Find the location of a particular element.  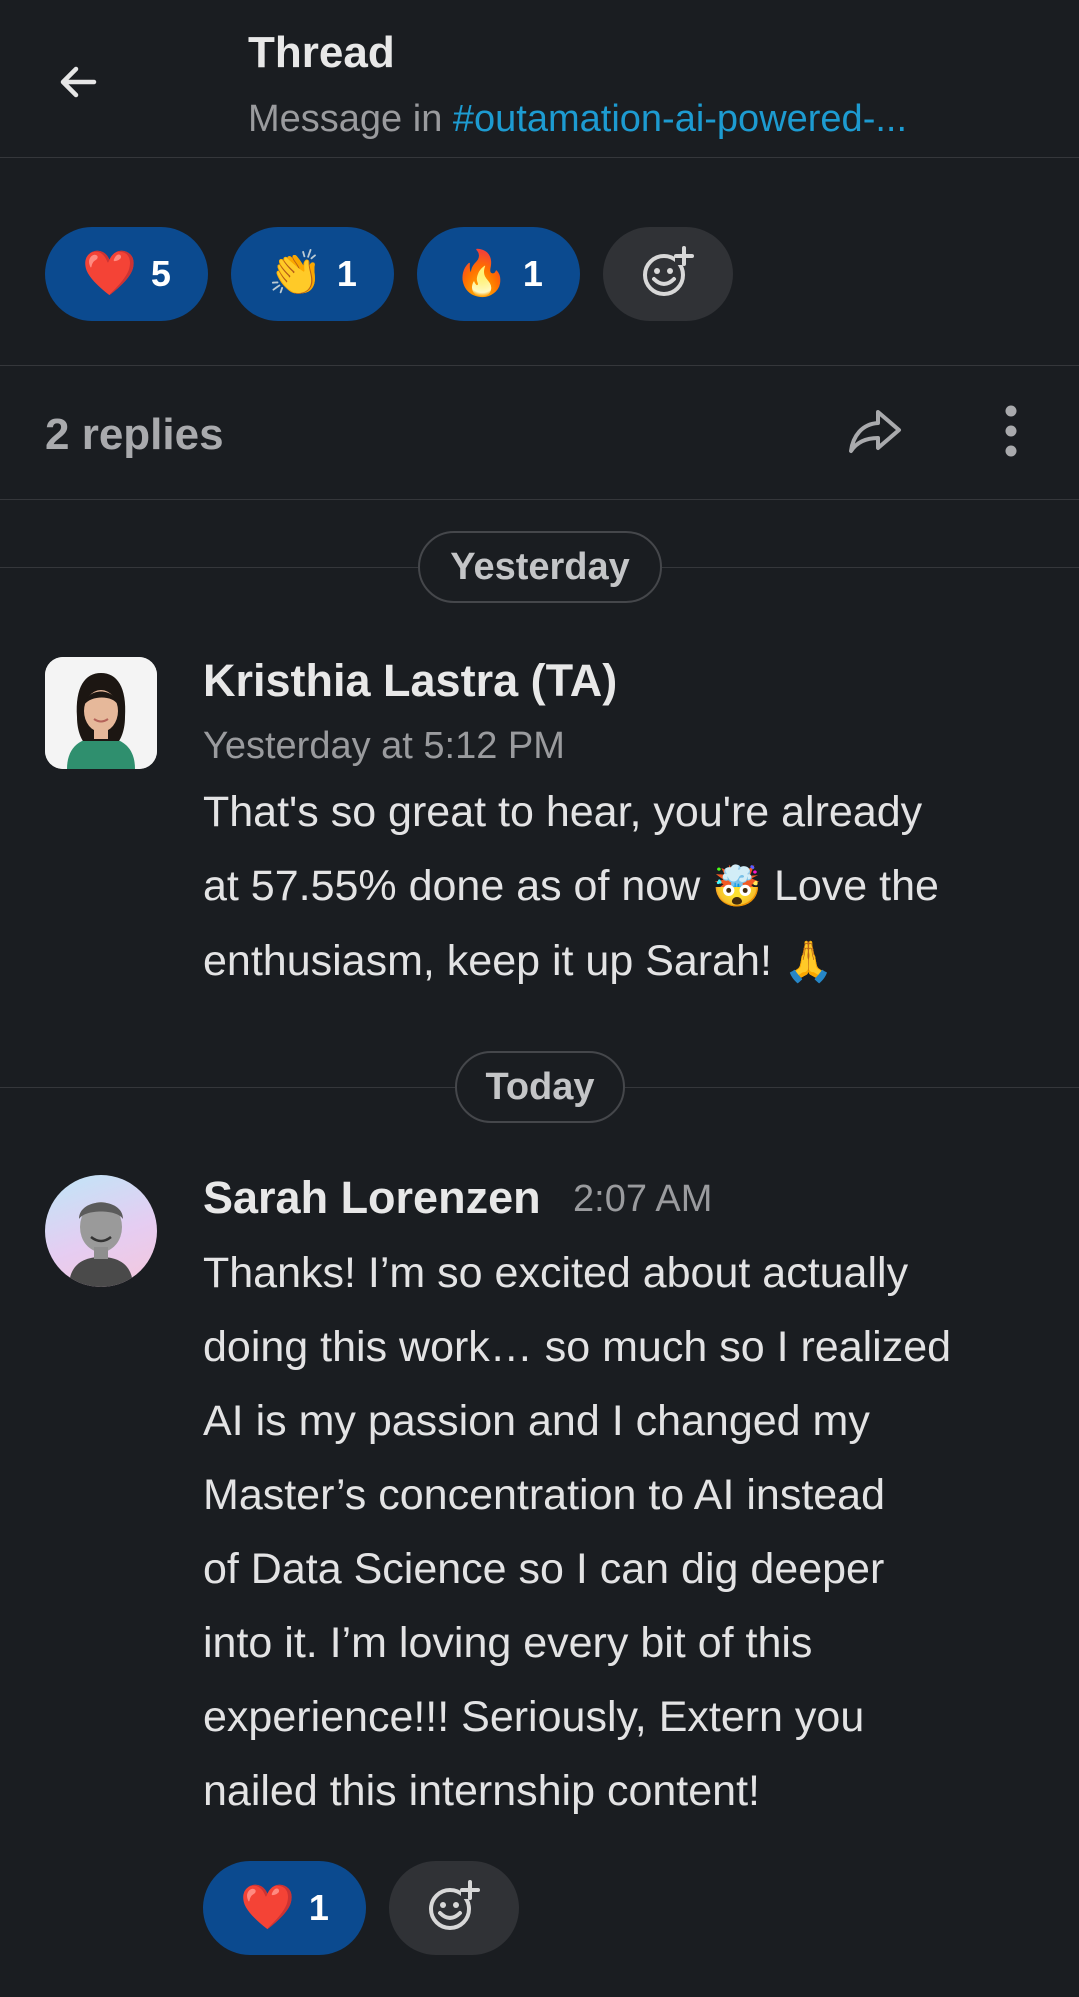

message-line: of Data Science so I can dig deeper is located at coordinates (544, 1569).